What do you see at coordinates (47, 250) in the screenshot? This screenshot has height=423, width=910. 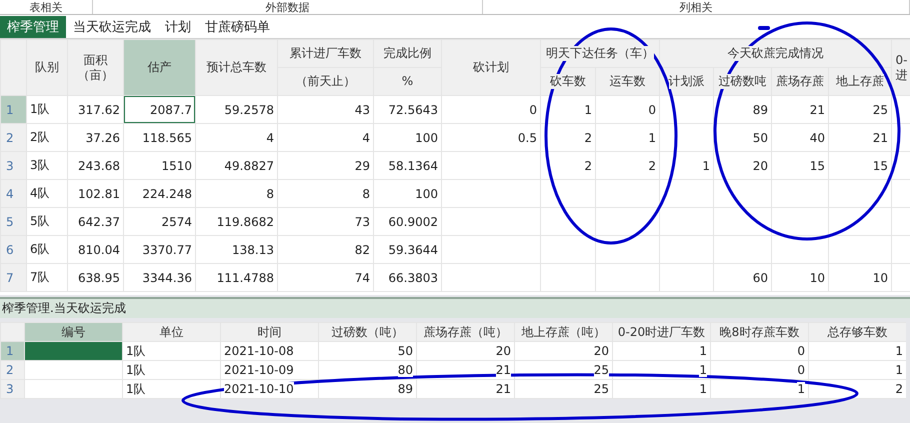 I see `table-cell: 6队` at bounding box center [47, 250].